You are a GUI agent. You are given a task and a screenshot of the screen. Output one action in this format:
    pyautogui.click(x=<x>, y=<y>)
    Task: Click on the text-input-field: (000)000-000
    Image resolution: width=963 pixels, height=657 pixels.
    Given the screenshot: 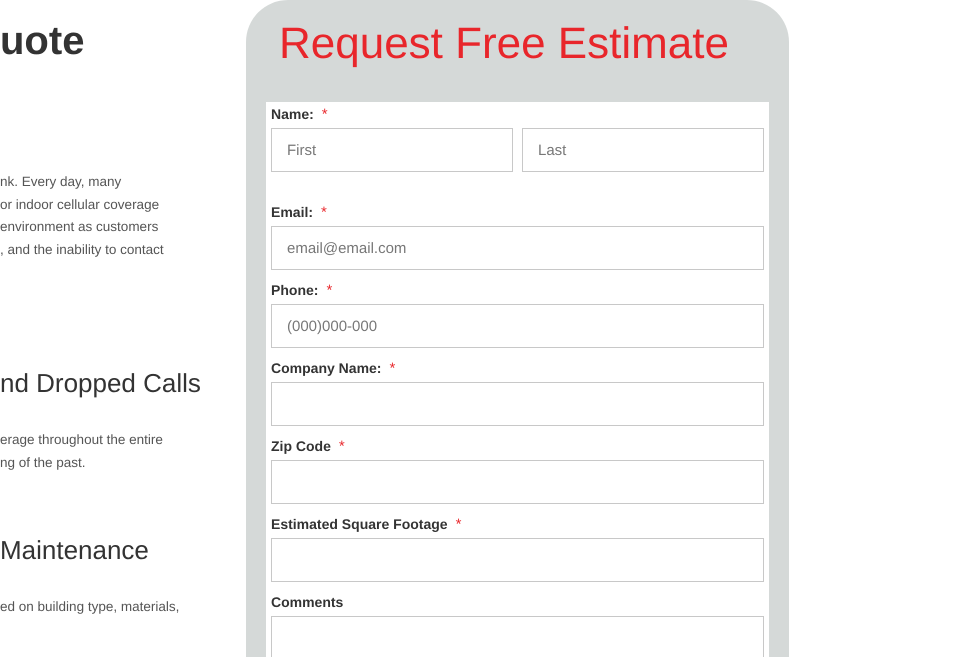 What is the action you would take?
    pyautogui.click(x=517, y=326)
    